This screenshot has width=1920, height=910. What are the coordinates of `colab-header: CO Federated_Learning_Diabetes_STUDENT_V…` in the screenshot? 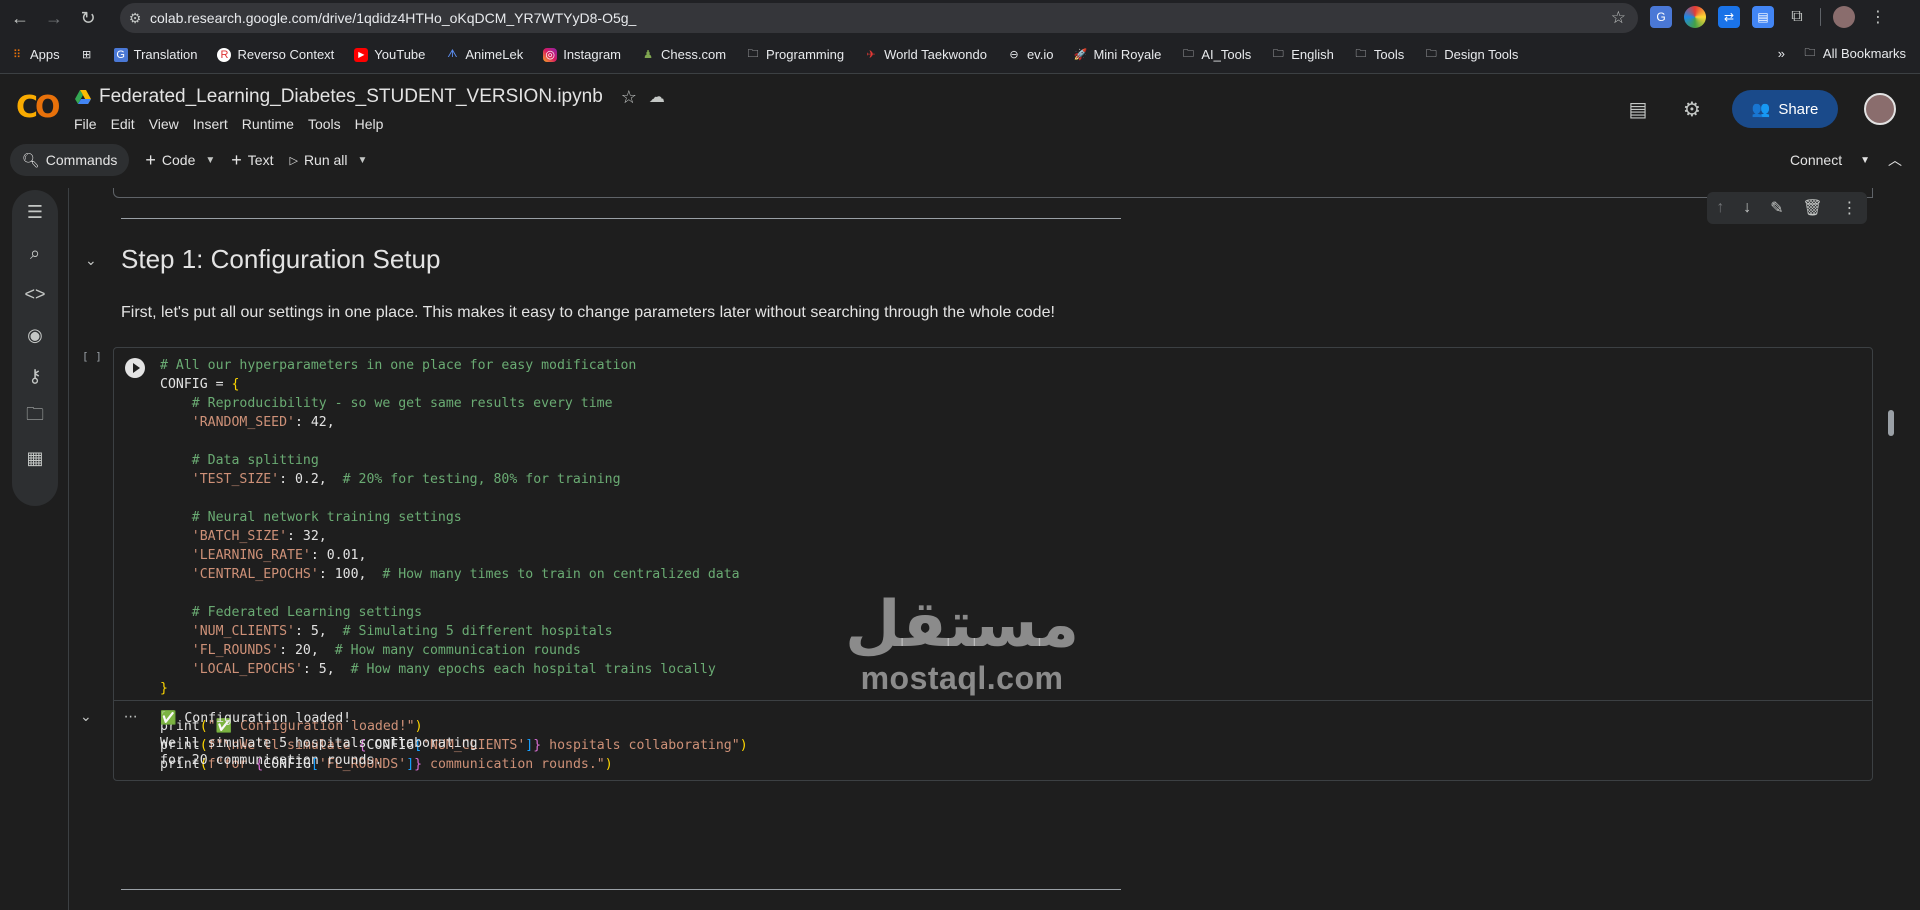 It's located at (960, 109).